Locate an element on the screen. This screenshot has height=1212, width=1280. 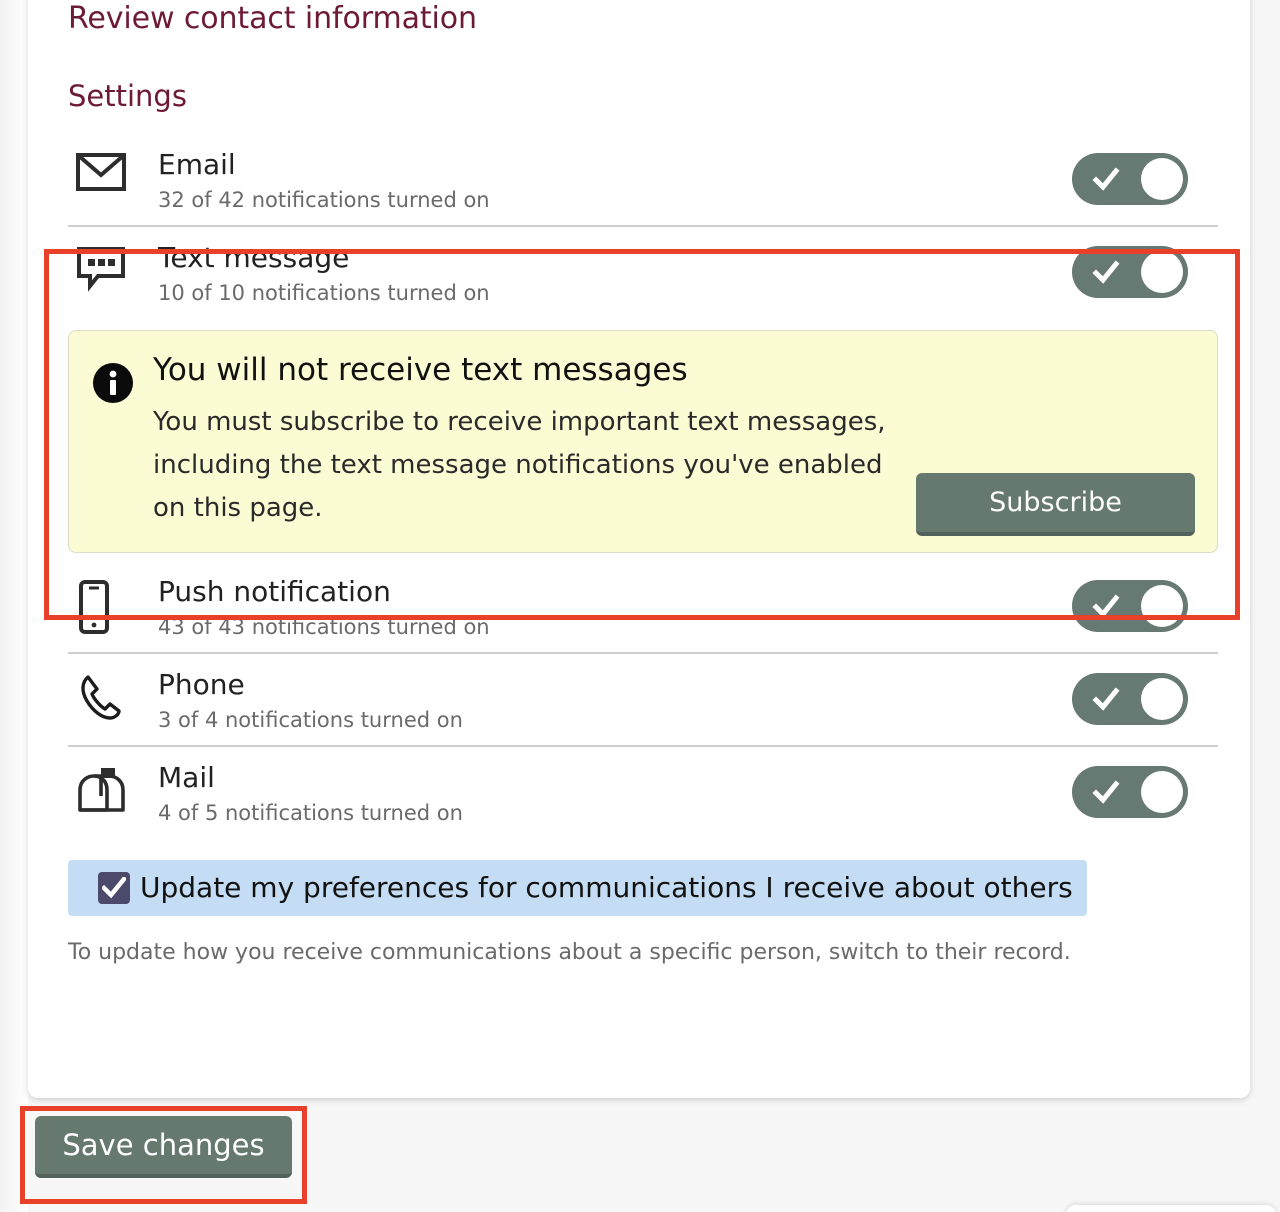
save-changes-button: Save changes is located at coordinates (163, 1147).